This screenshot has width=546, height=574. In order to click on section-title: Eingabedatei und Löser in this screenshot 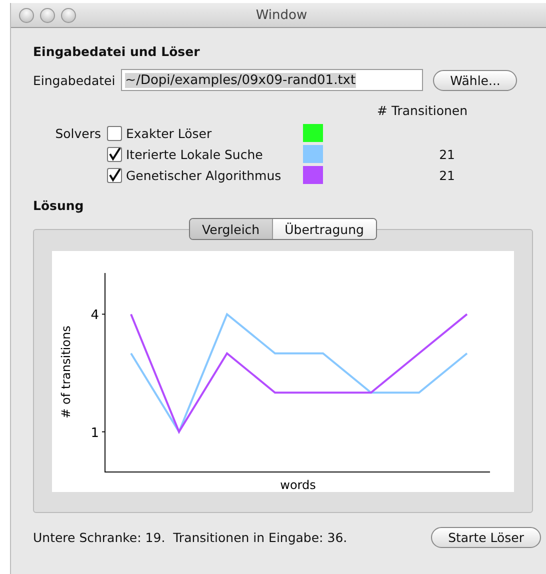, I will do `click(116, 51)`.